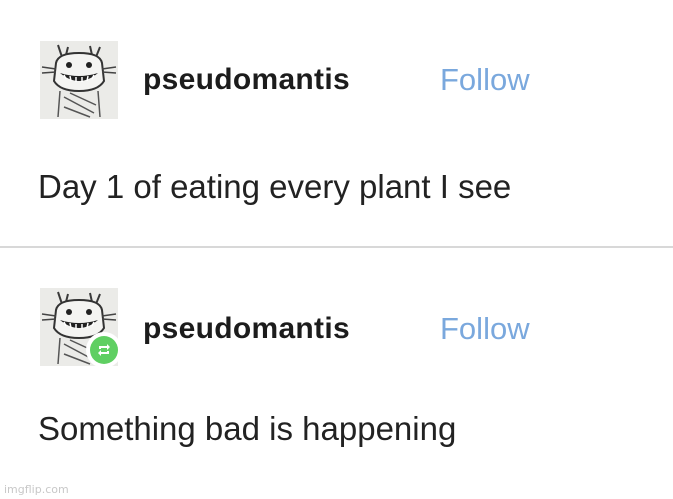 The image size is (673, 499). I want to click on post-text: Day 1 of eating every plant I see, so click(275, 186).